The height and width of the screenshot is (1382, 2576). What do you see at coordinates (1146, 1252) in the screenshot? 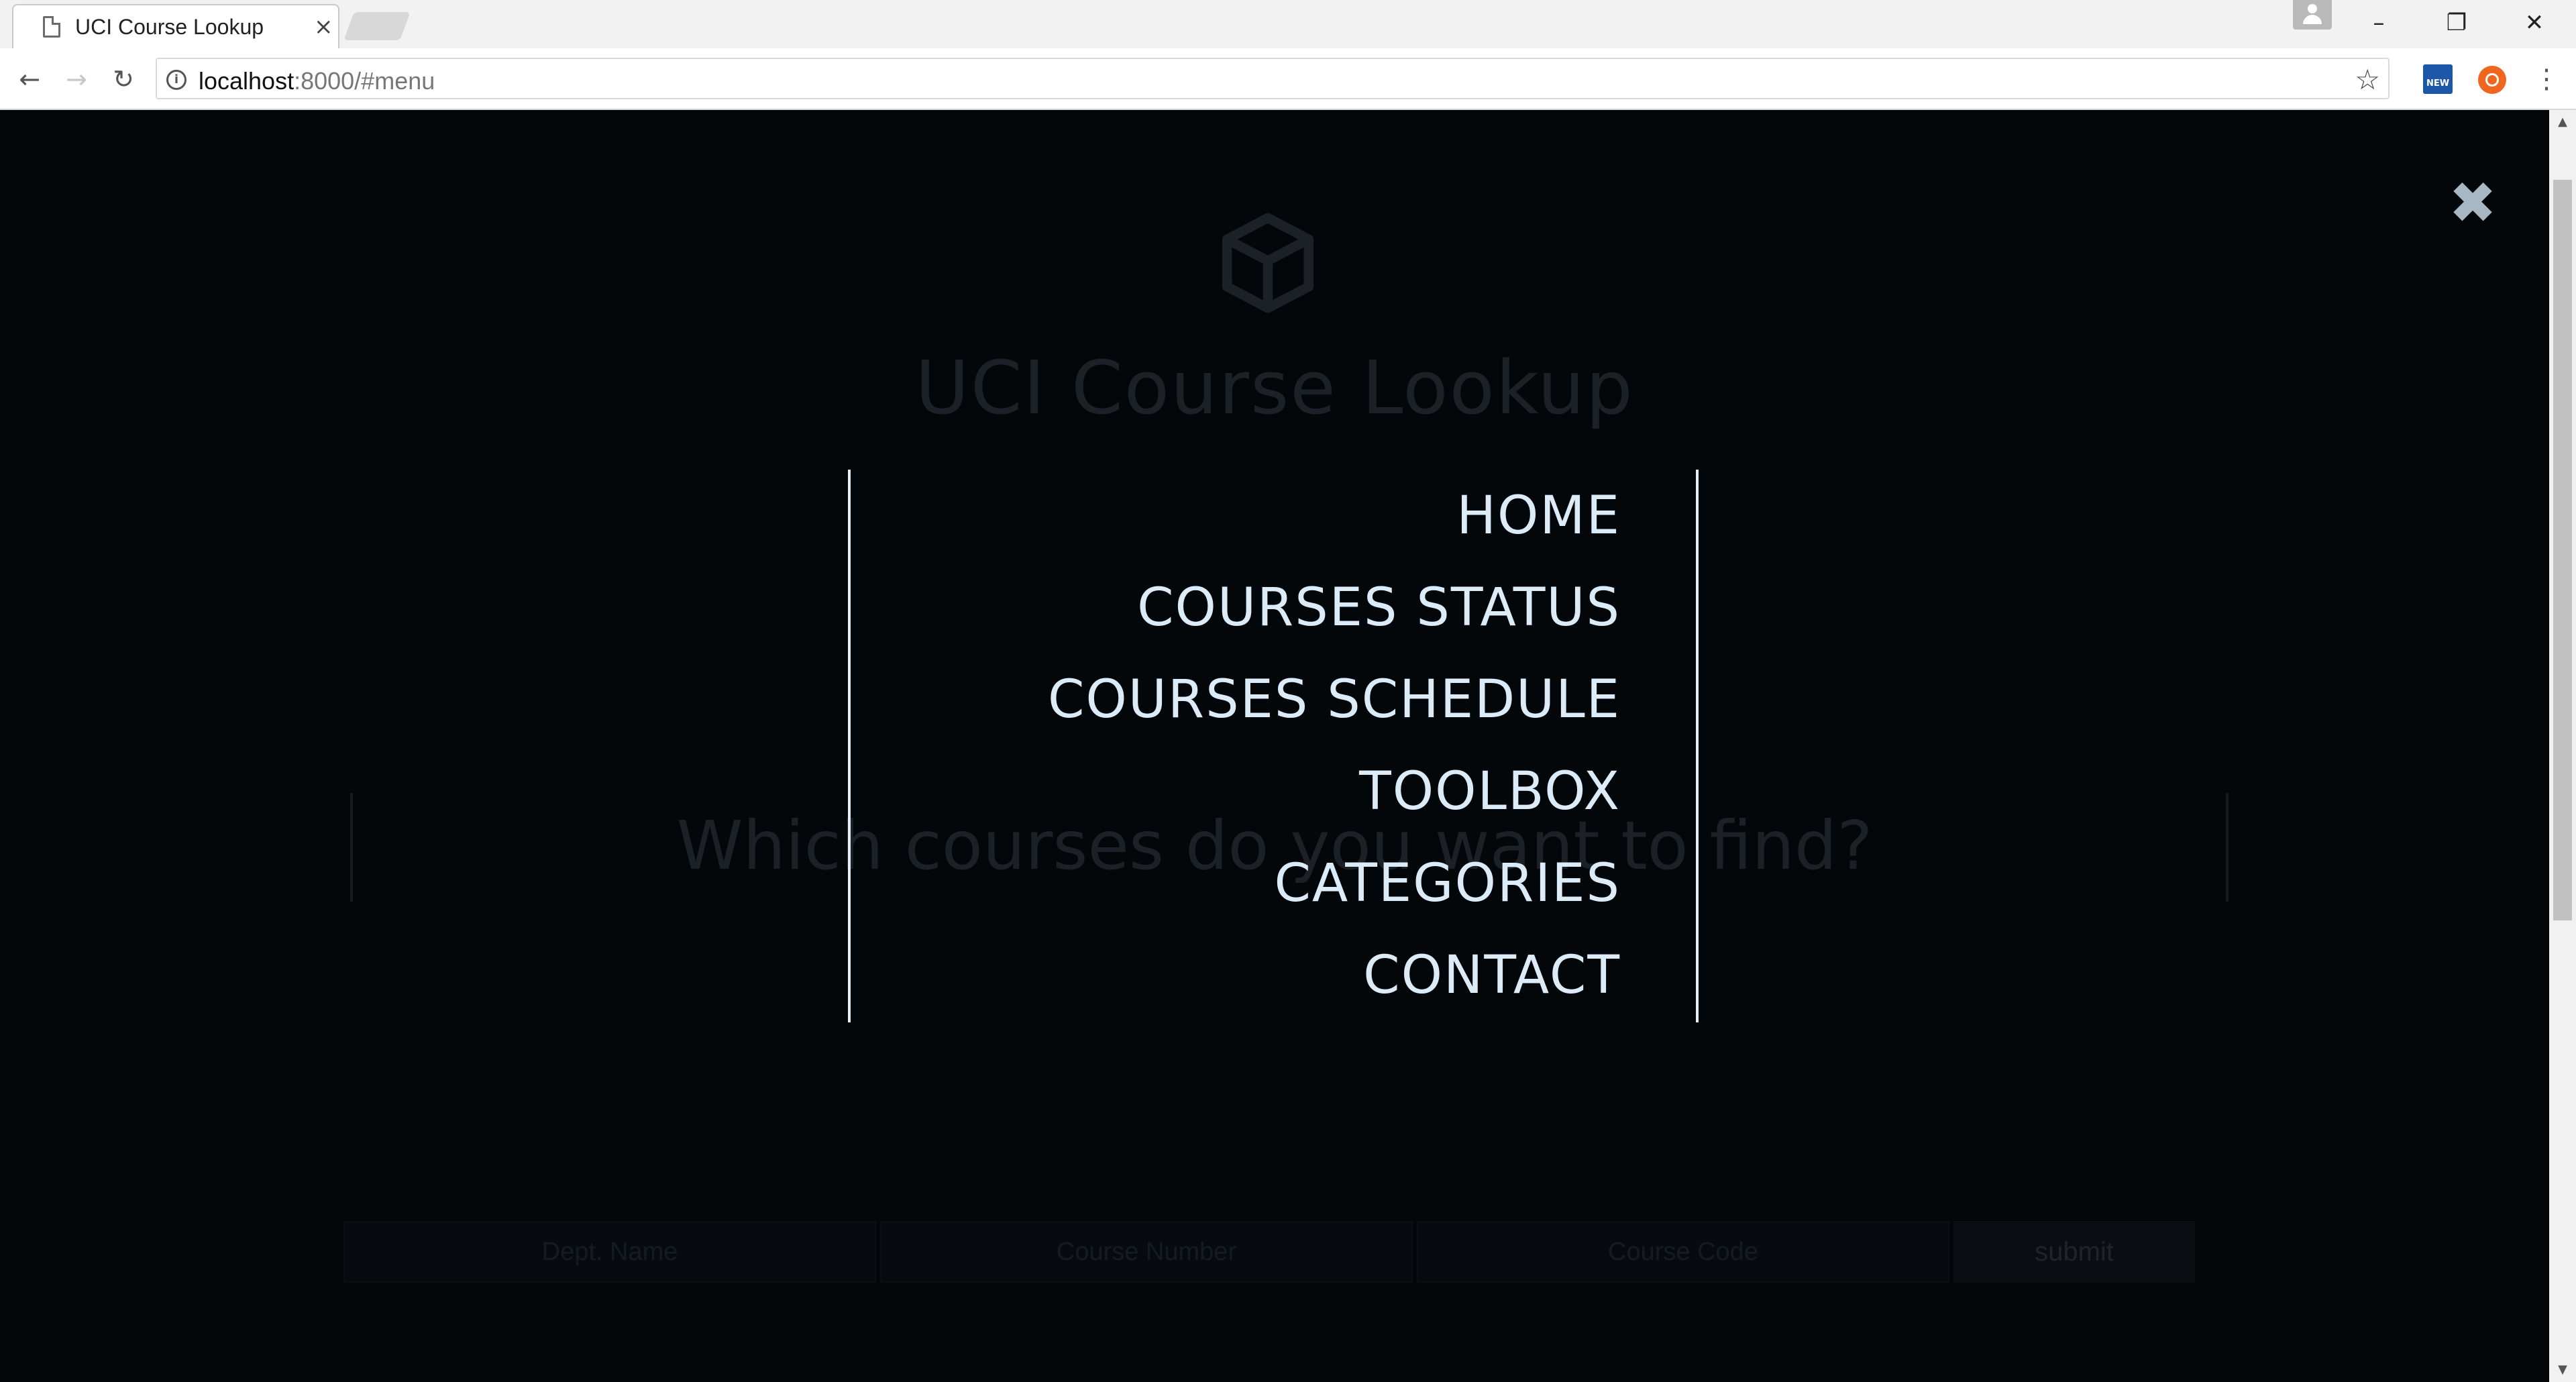
I see `course-number-input: Course Number` at bounding box center [1146, 1252].